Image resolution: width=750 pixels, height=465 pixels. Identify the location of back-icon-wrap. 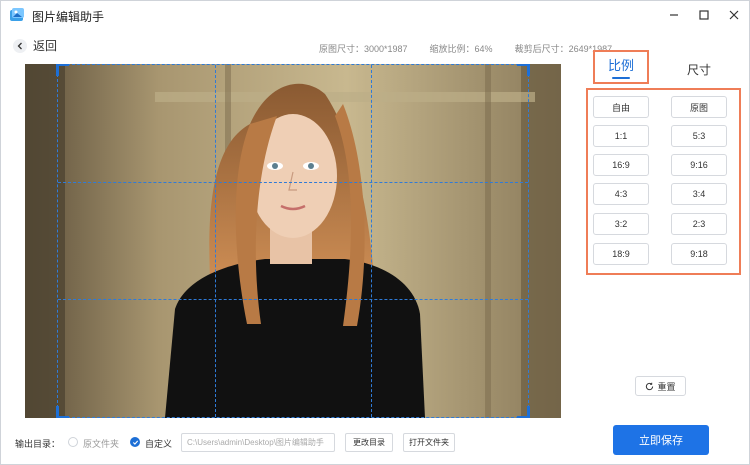
(20, 45).